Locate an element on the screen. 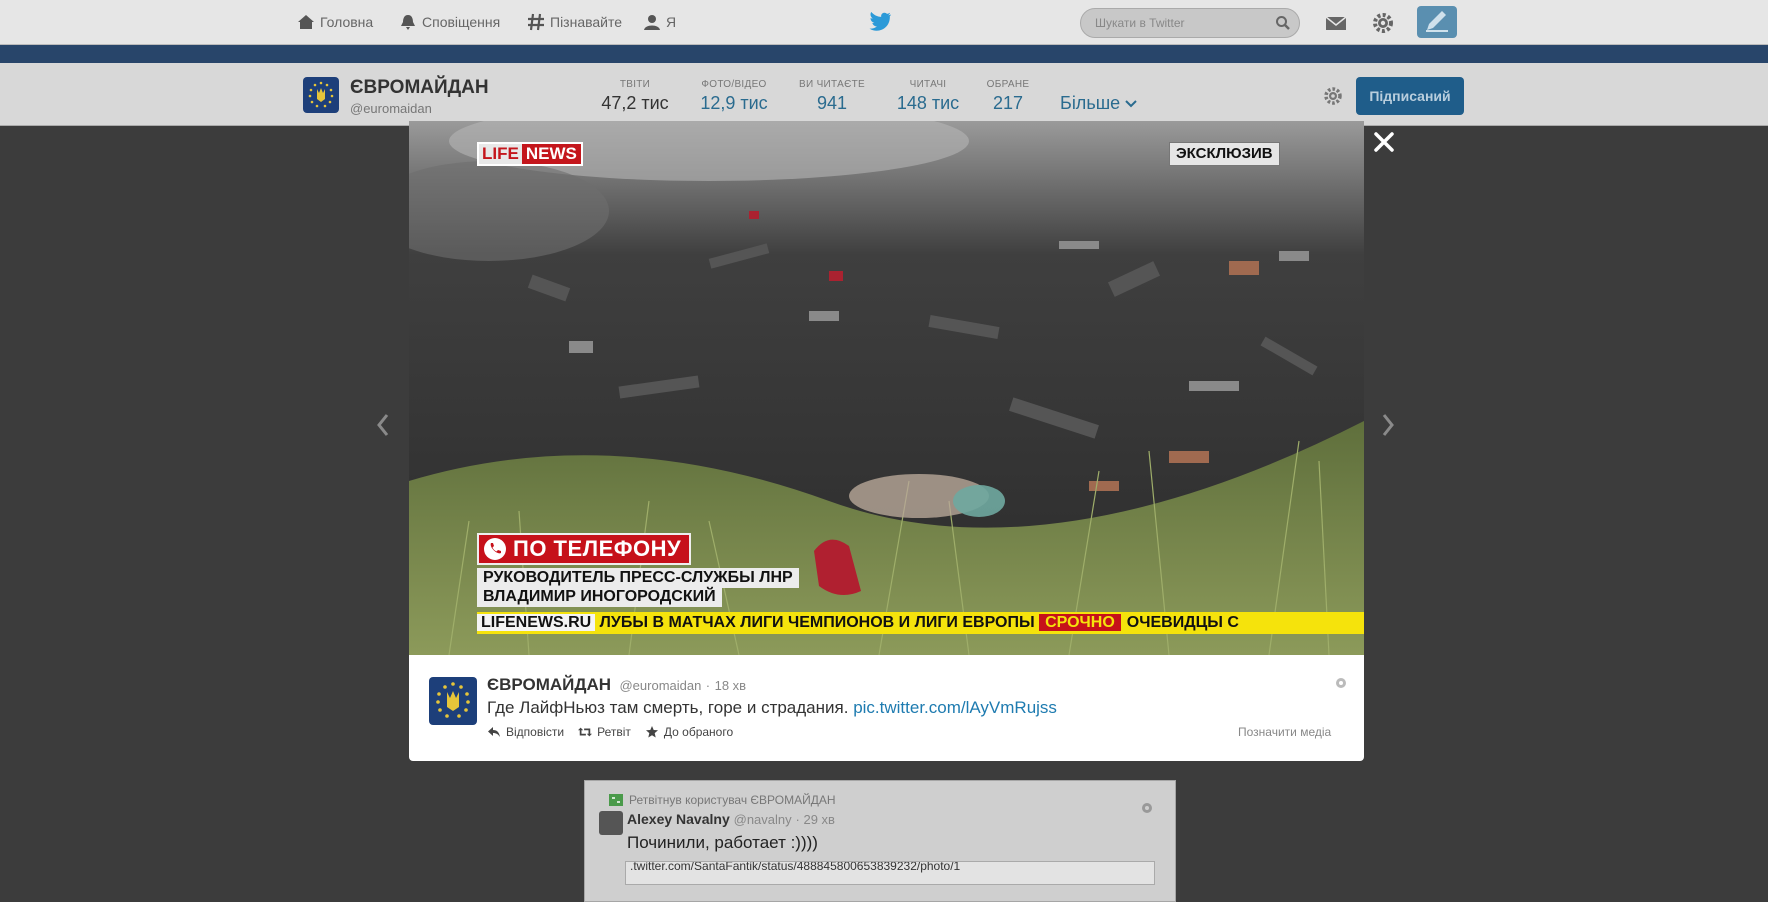 The width and height of the screenshot is (1768, 902). ticker-tail: ОЧЕВИДЦЫ С is located at coordinates (1182, 622).